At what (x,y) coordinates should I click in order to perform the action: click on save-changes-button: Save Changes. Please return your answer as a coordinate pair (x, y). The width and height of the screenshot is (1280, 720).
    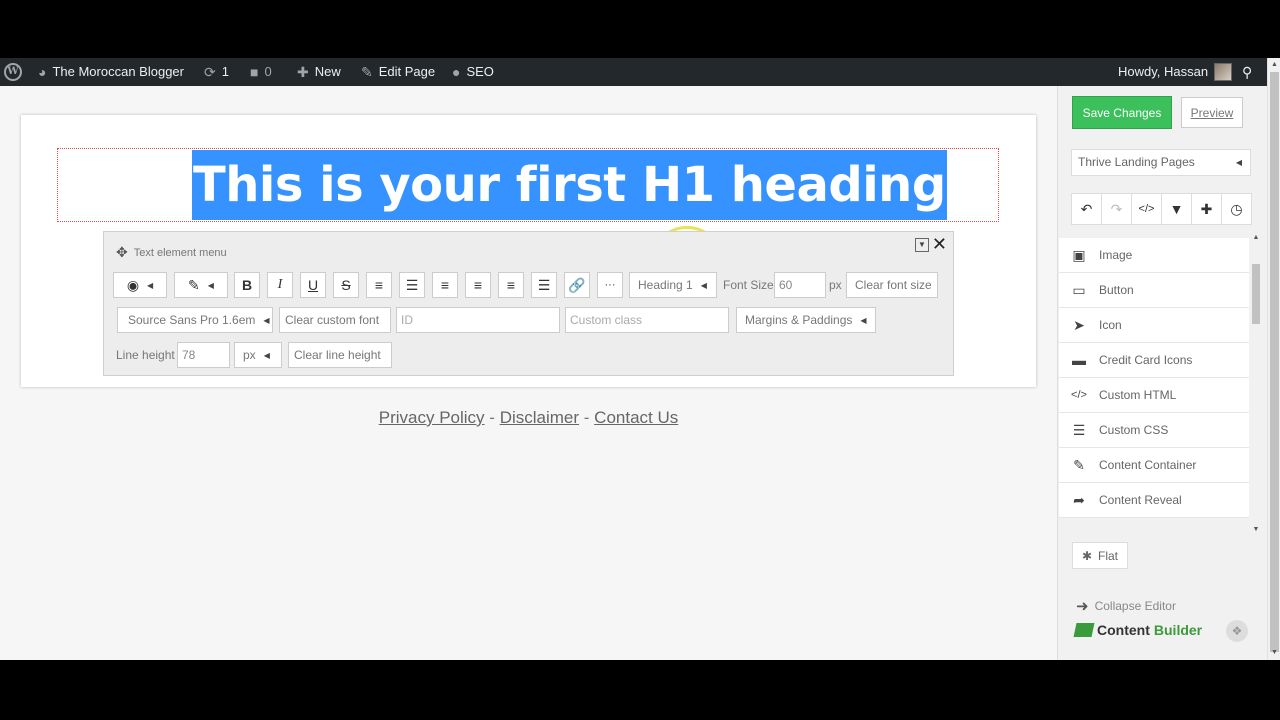
    Looking at the image, I should click on (1122, 112).